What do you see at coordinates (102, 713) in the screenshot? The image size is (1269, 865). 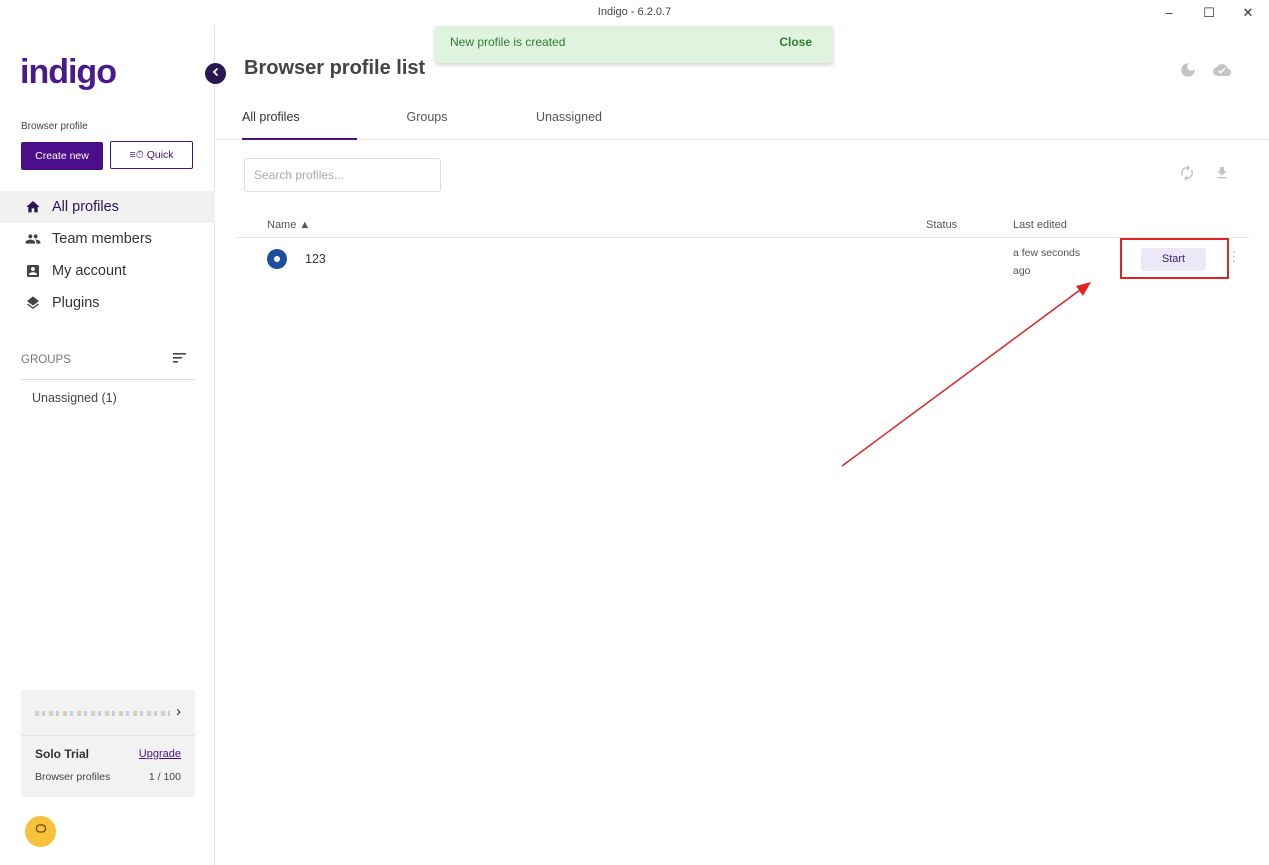 I see `blurred-account-name` at bounding box center [102, 713].